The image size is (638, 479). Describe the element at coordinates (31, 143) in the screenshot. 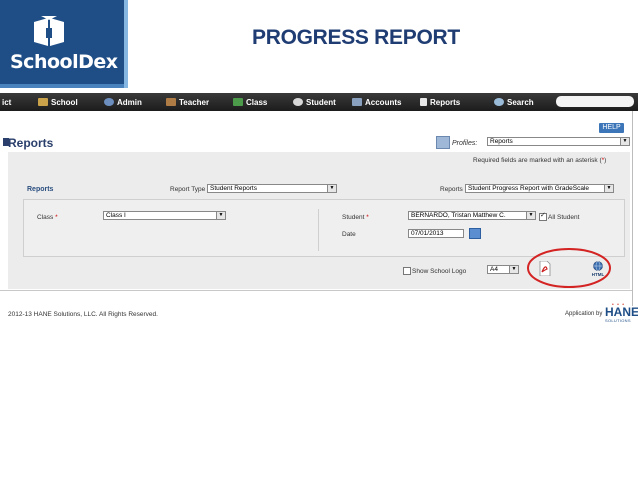

I see `page-title: Reports` at that location.